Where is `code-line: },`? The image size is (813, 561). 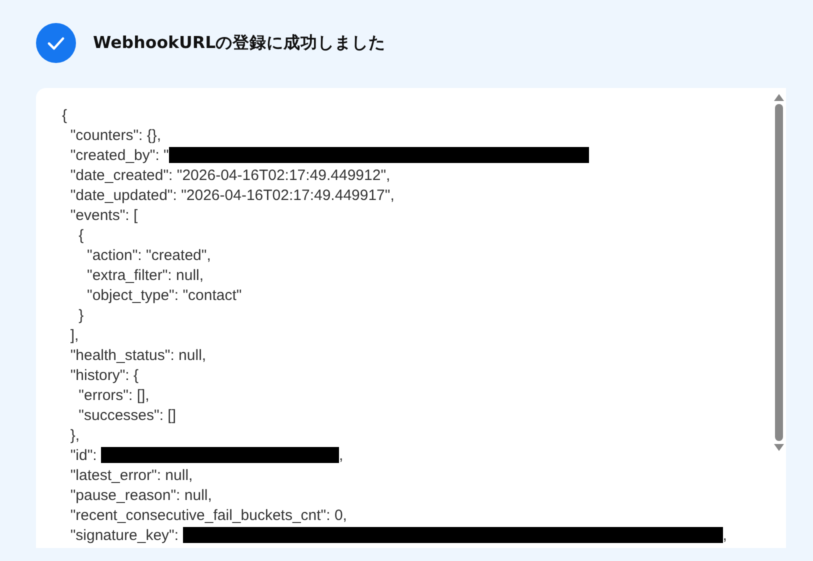 code-line: }, is located at coordinates (74, 435).